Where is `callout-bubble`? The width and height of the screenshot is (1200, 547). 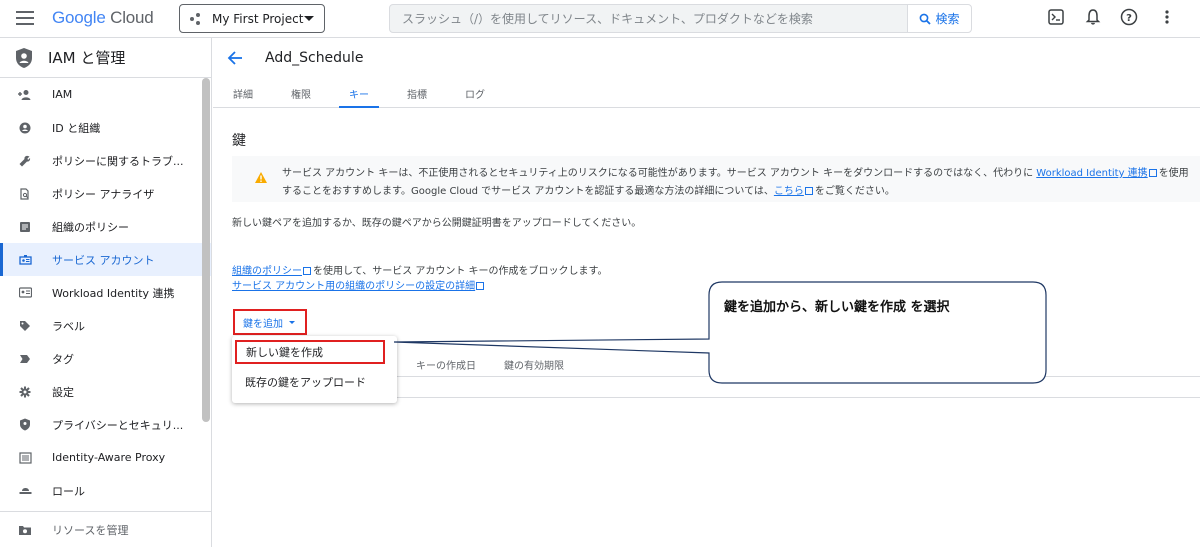 callout-bubble is located at coordinates (720, 332).